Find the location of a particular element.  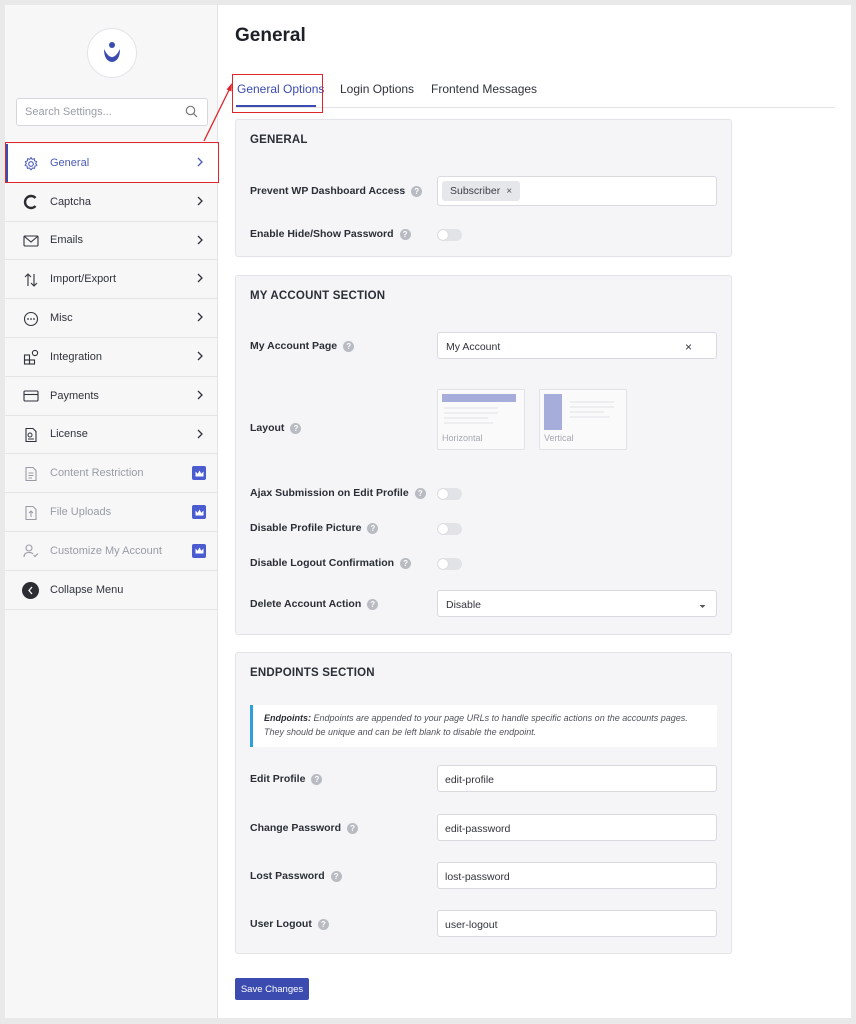

sidebar-item-integration: Integration is located at coordinates (111, 357).